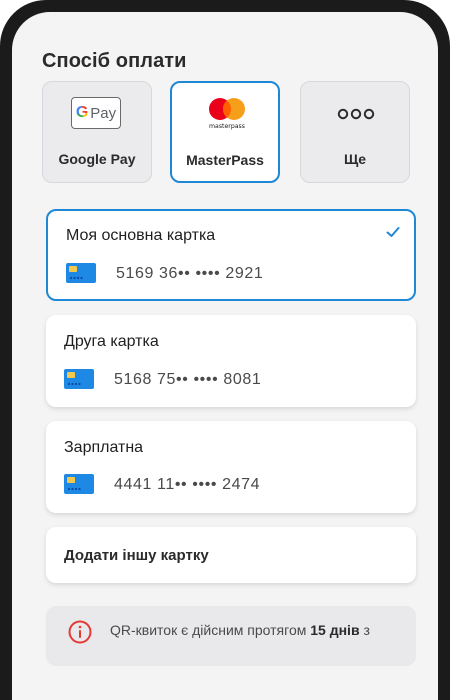 This screenshot has height=700, width=450. Describe the element at coordinates (80, 632) in the screenshot. I see `info-icon` at that location.